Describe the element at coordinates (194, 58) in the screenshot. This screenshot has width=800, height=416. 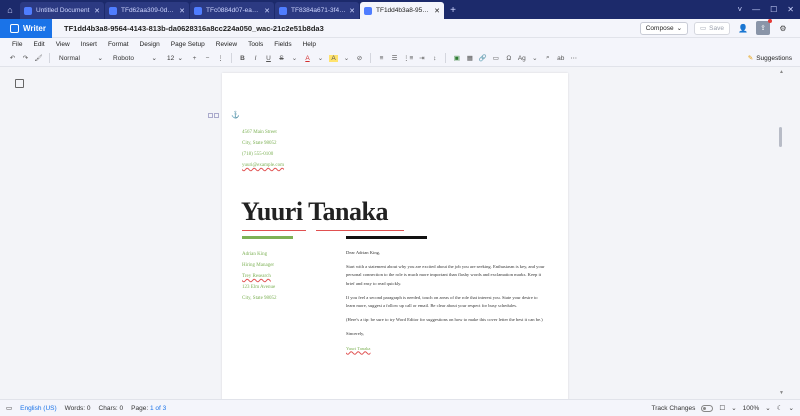
I see `increase-size-icon: +` at that location.